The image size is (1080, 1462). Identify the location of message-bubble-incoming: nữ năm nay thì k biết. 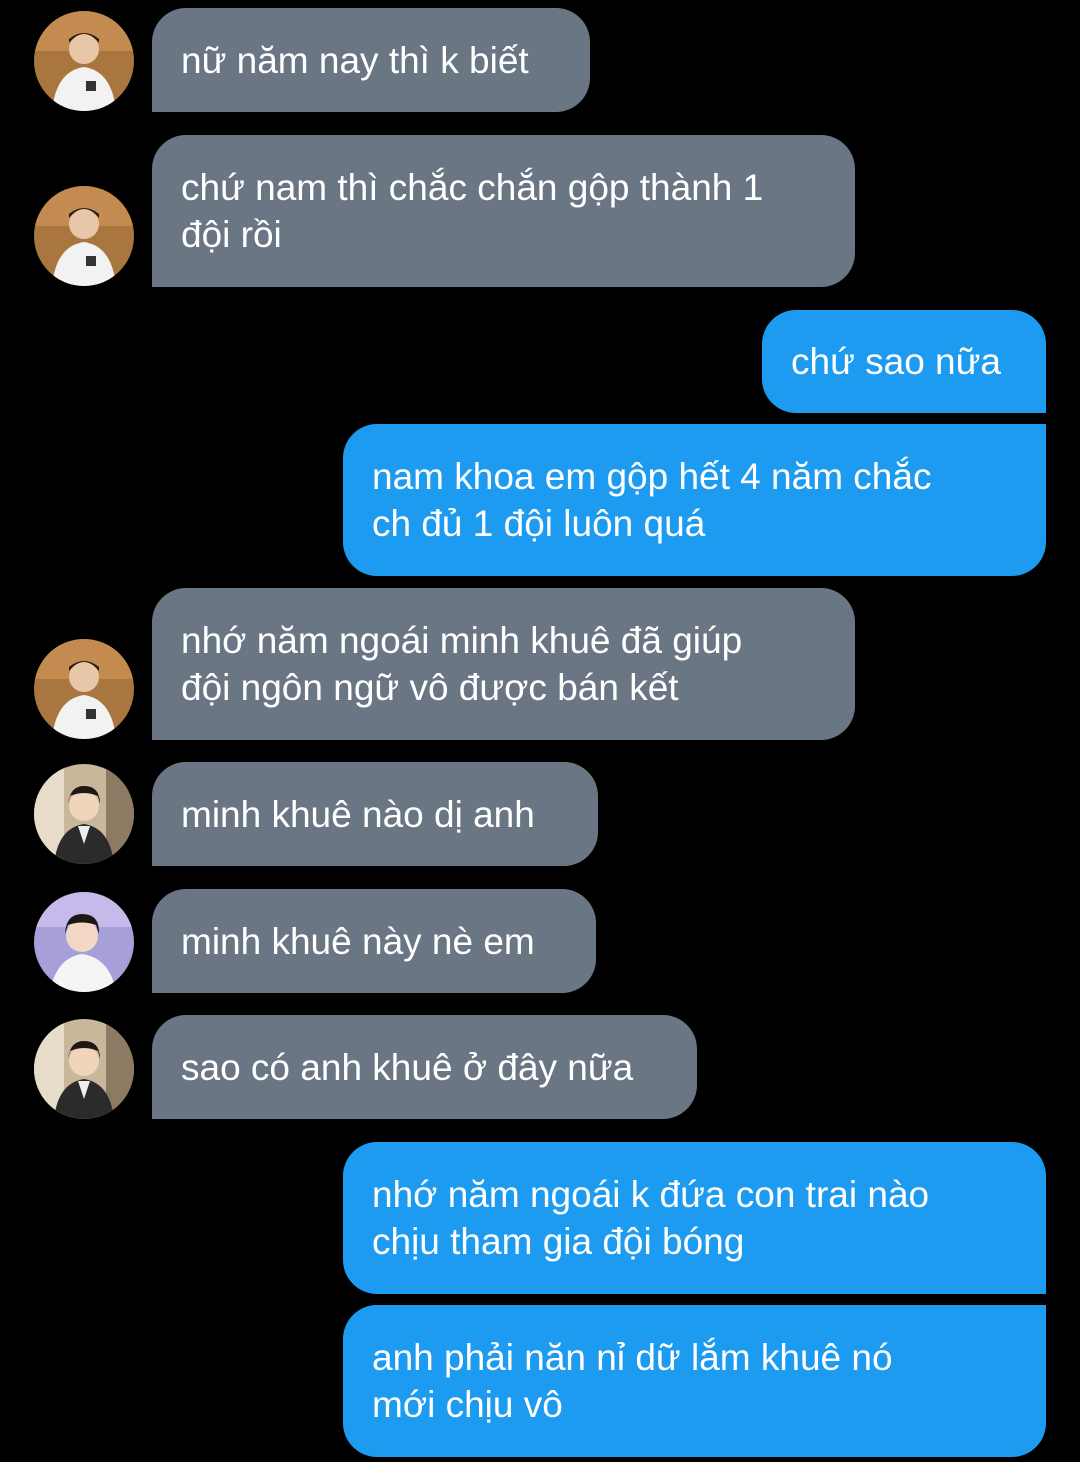
(371, 60).